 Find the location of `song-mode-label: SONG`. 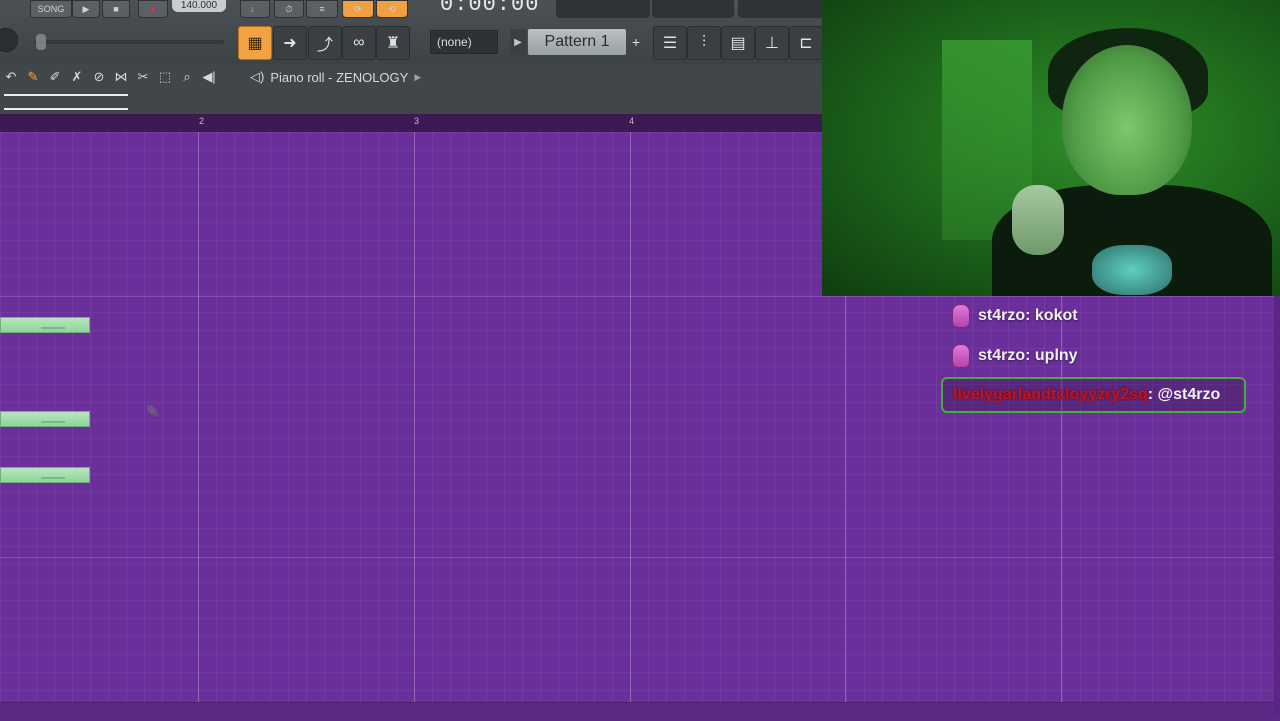

song-mode-label: SONG is located at coordinates (51, 9).